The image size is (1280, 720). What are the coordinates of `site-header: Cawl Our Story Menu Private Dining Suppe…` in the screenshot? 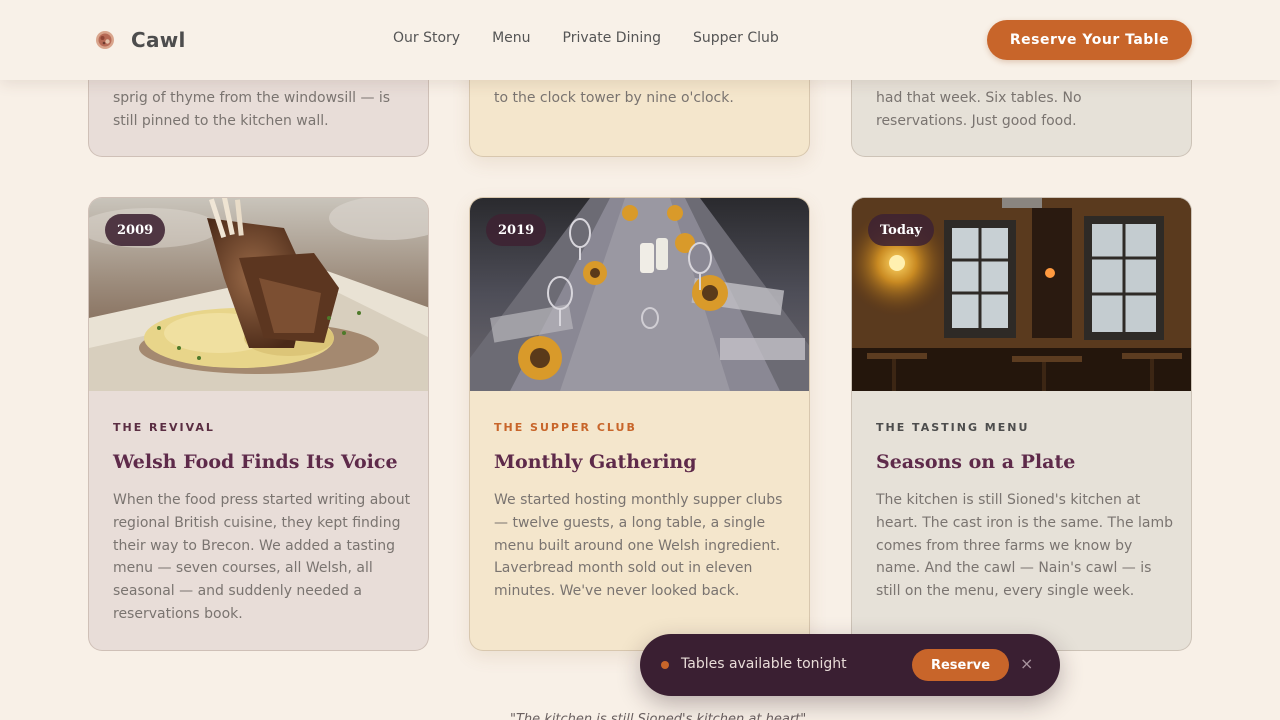 It's located at (640, 40).